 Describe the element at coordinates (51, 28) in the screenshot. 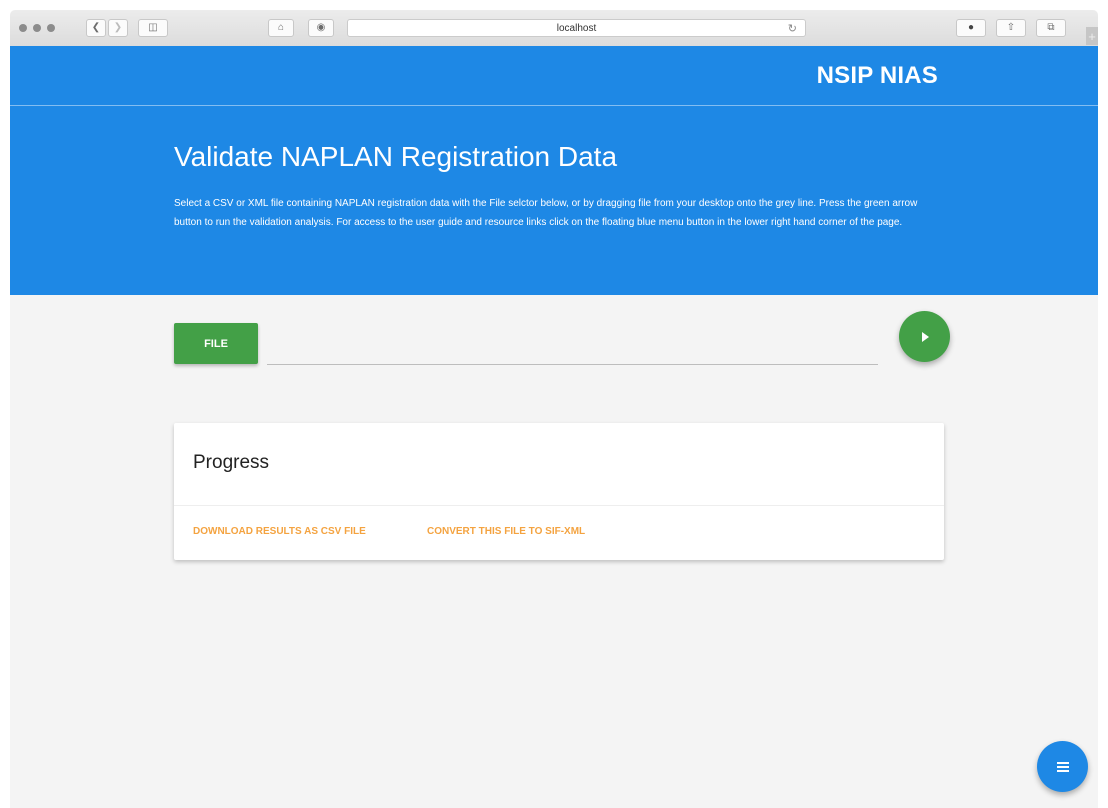

I see `zoom-window-dot` at that location.